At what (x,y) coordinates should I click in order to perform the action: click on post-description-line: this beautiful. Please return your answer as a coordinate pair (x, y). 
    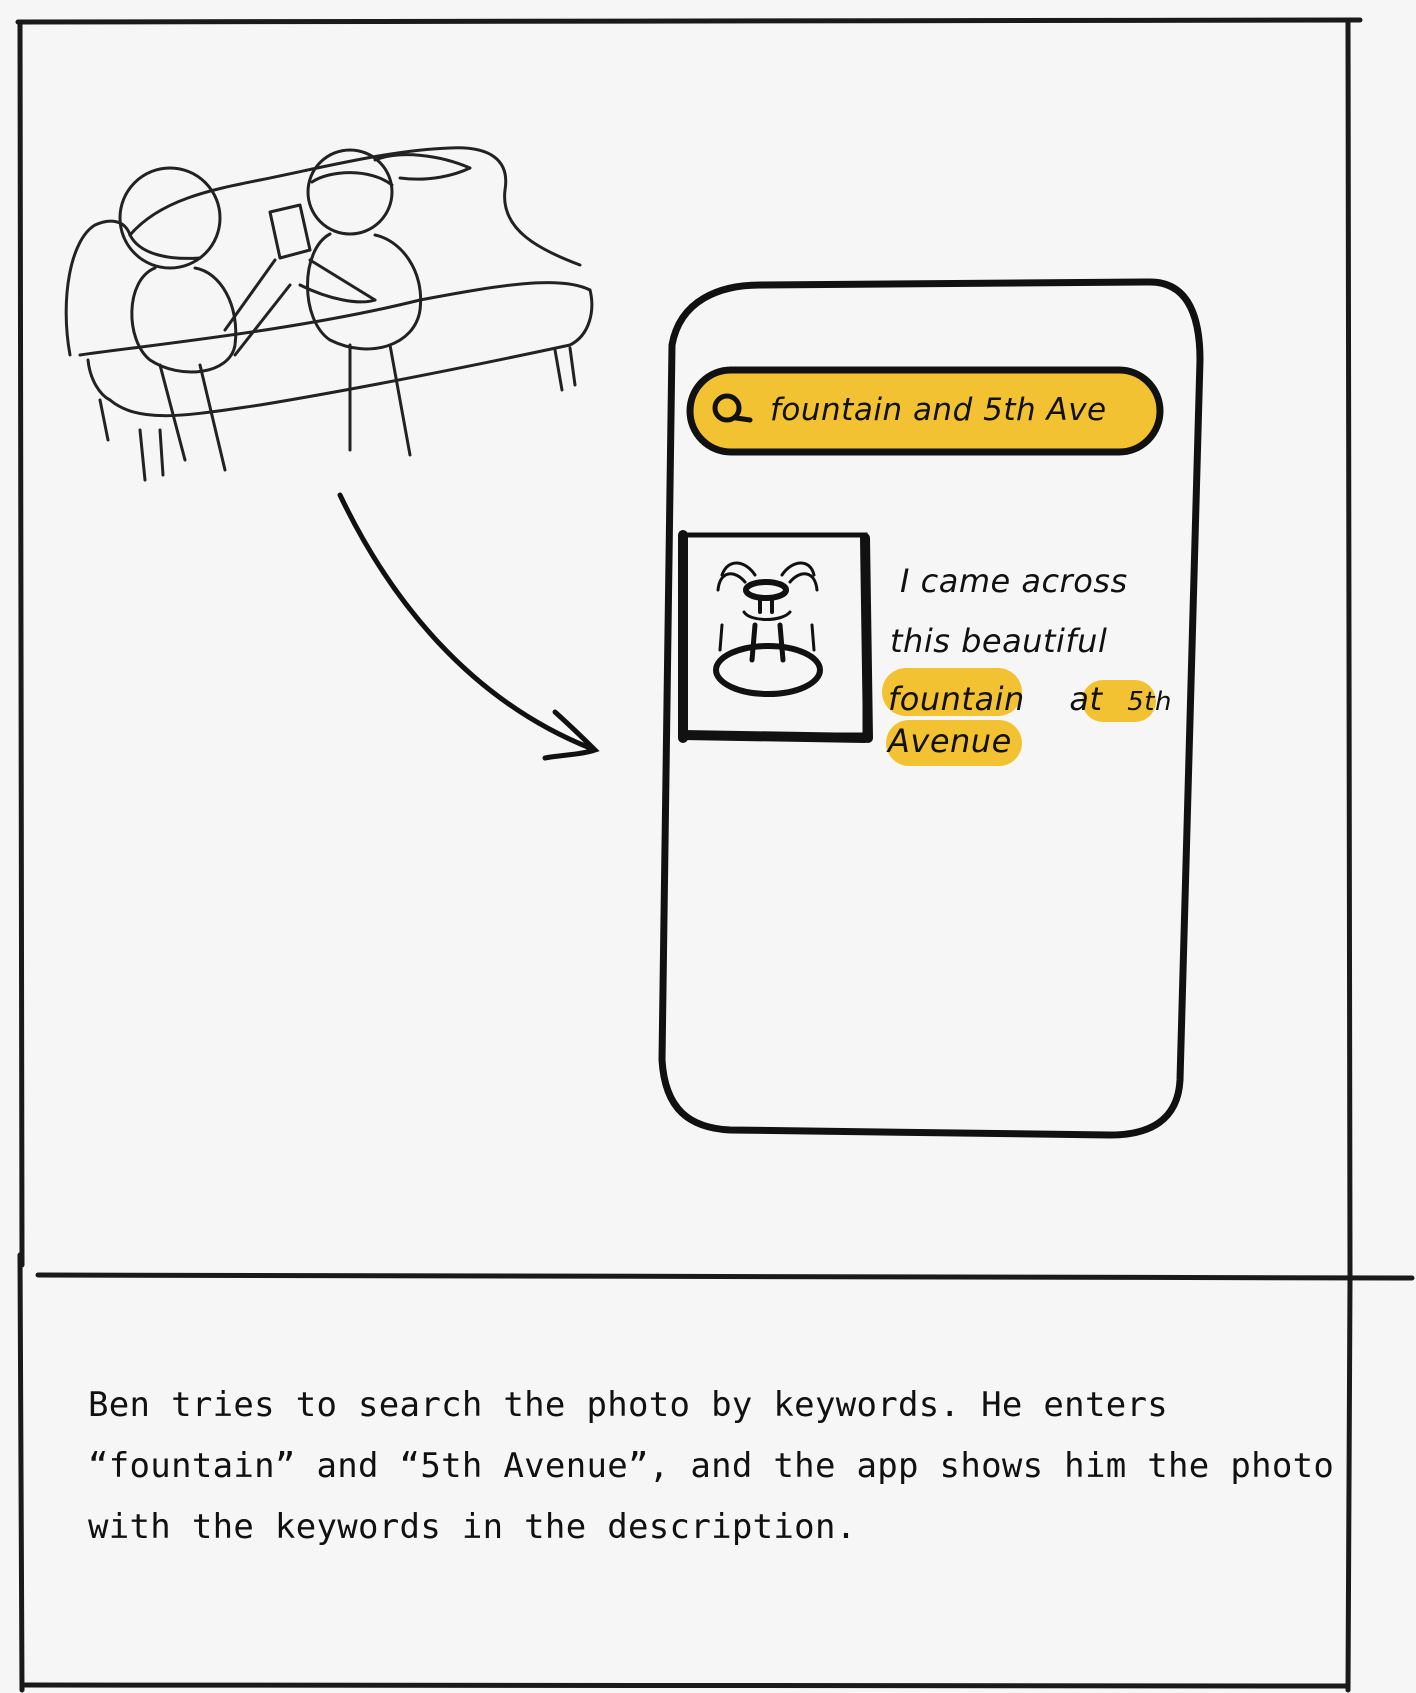
    Looking at the image, I should click on (999, 641).